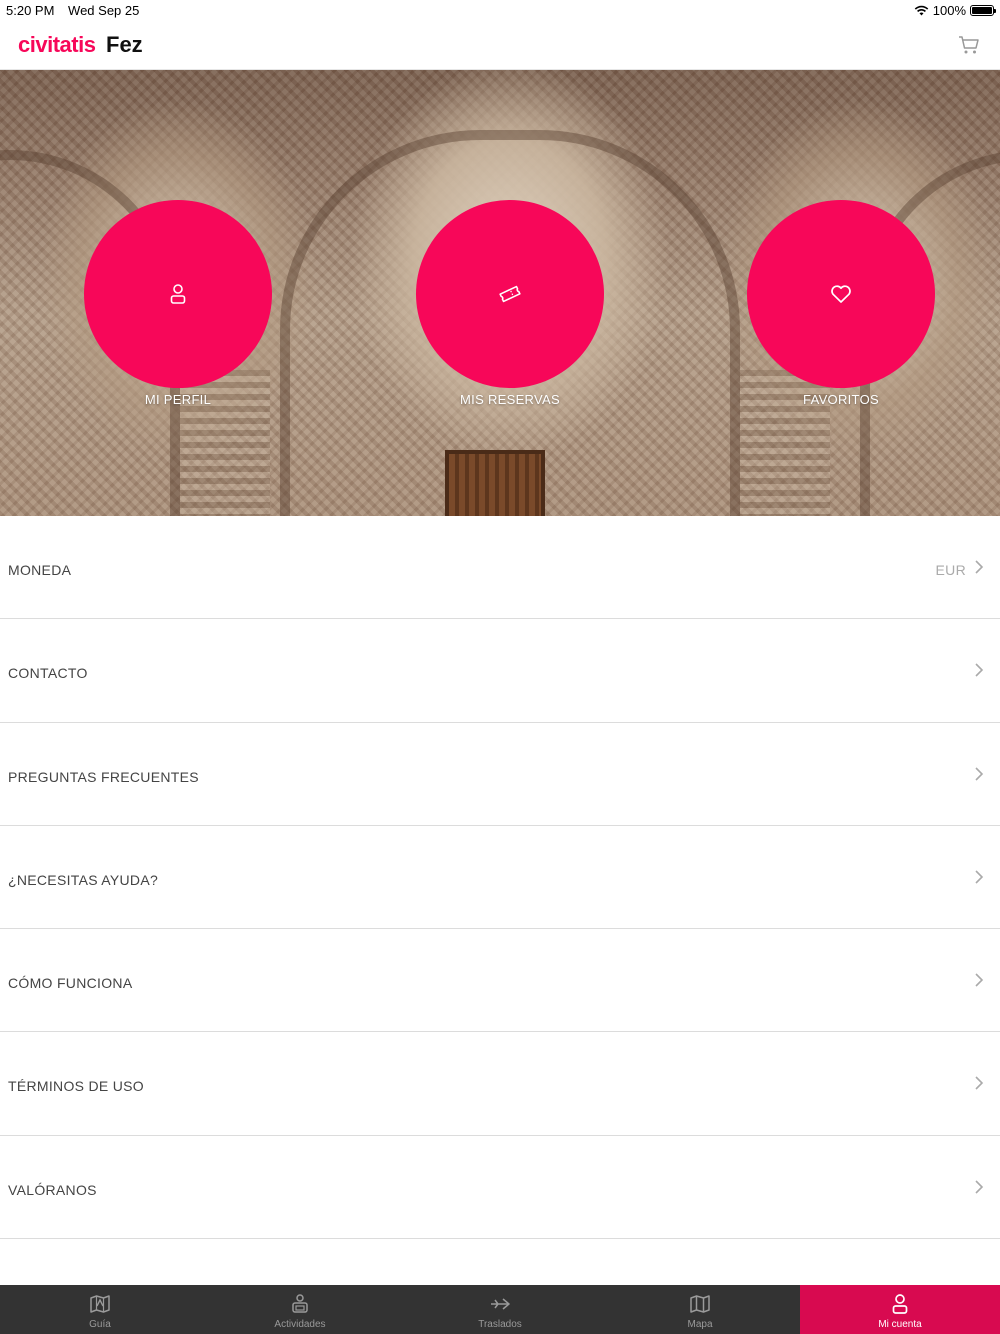  I want to click on favorites-button, so click(841, 294).